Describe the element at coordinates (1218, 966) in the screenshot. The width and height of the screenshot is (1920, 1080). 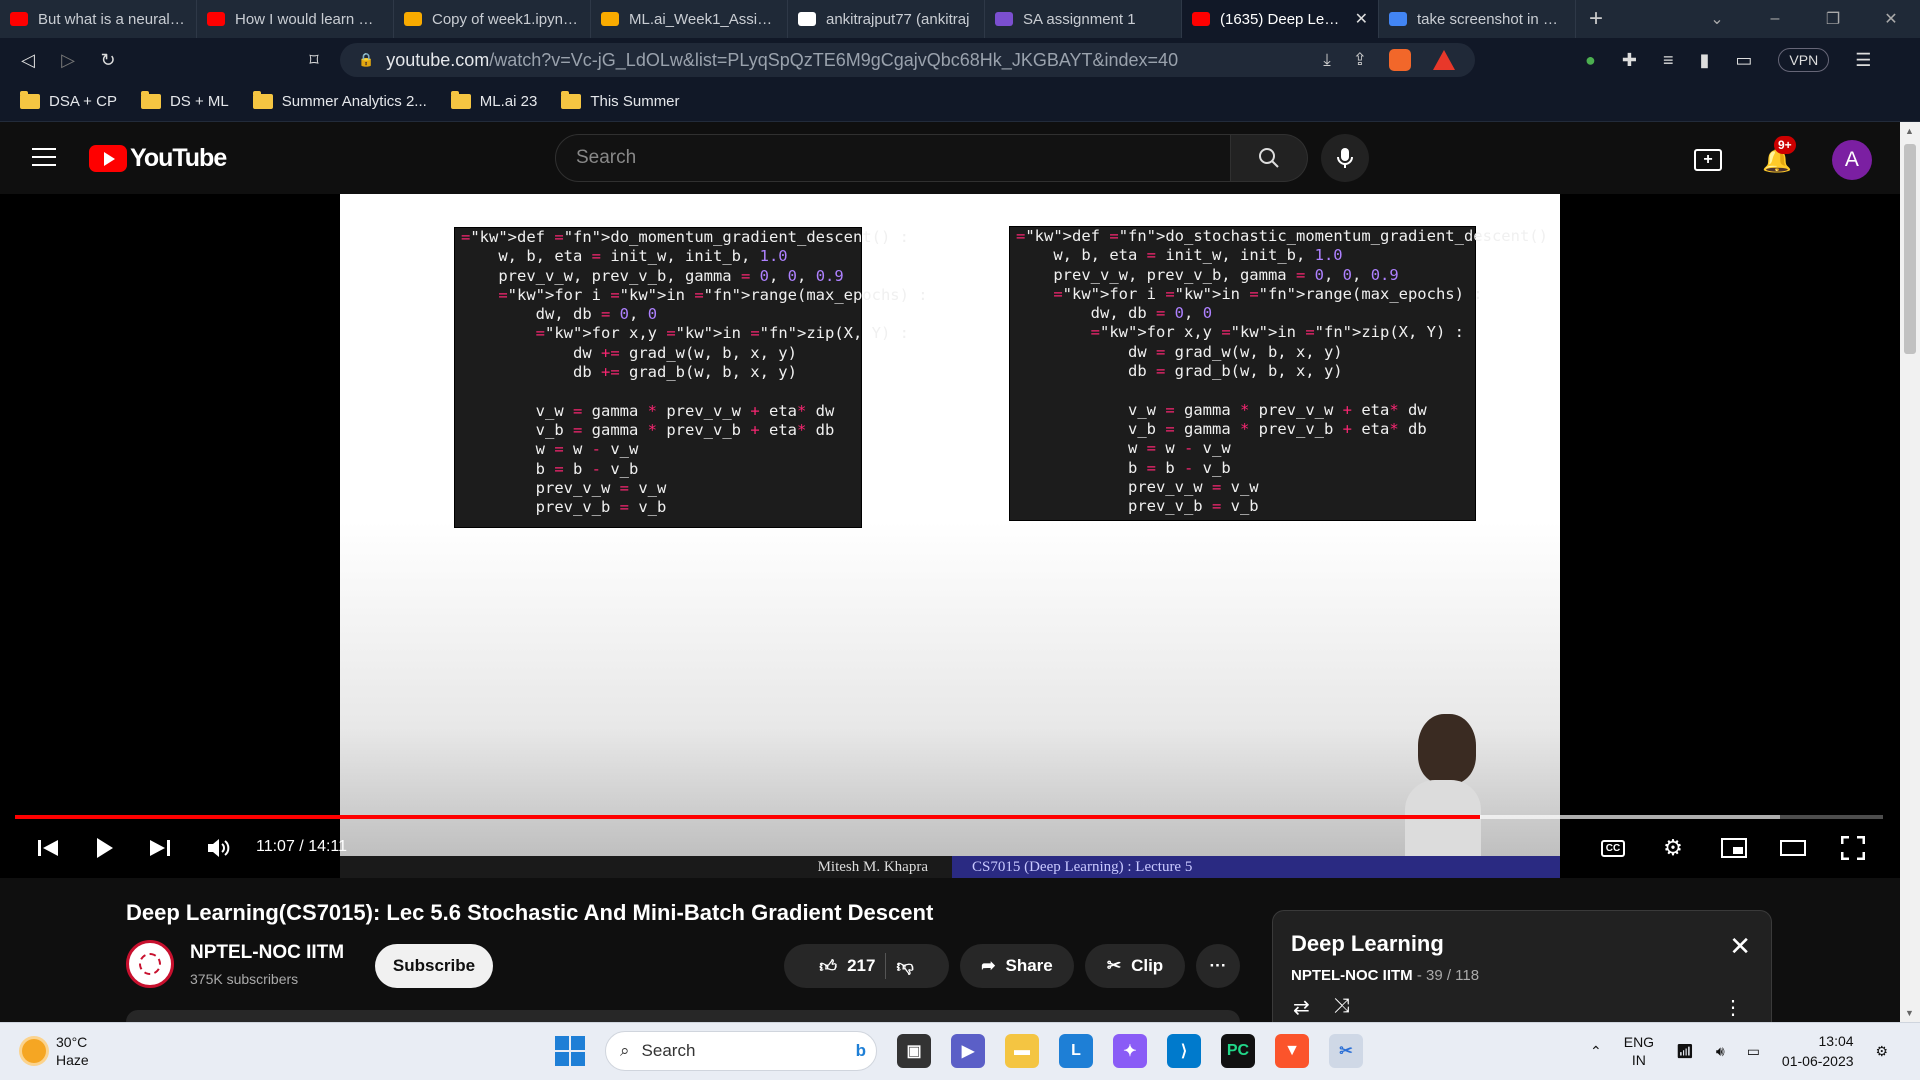
I see `more-actions-button: ···` at that location.